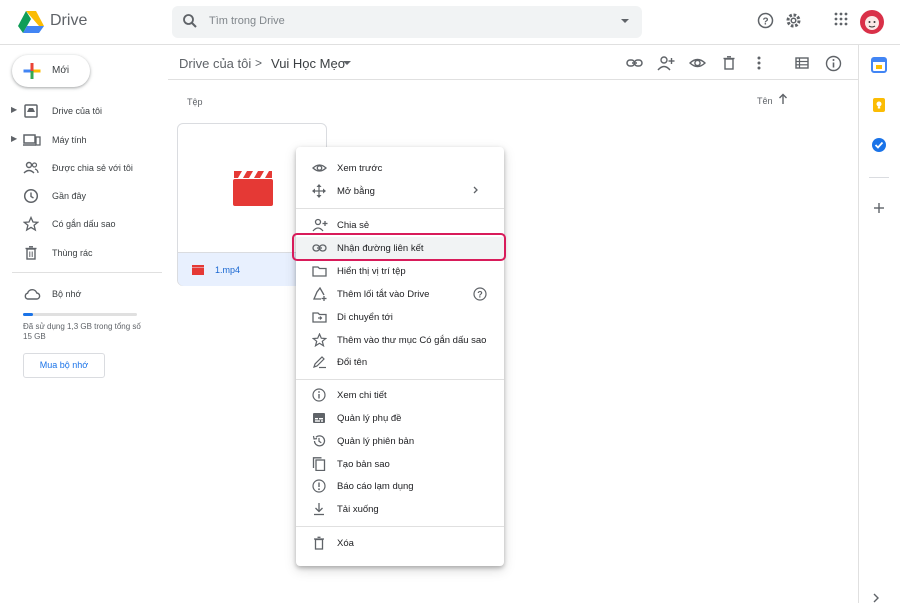 The height and width of the screenshot is (603, 900). I want to click on file-name: 1.mp4, so click(228, 270).